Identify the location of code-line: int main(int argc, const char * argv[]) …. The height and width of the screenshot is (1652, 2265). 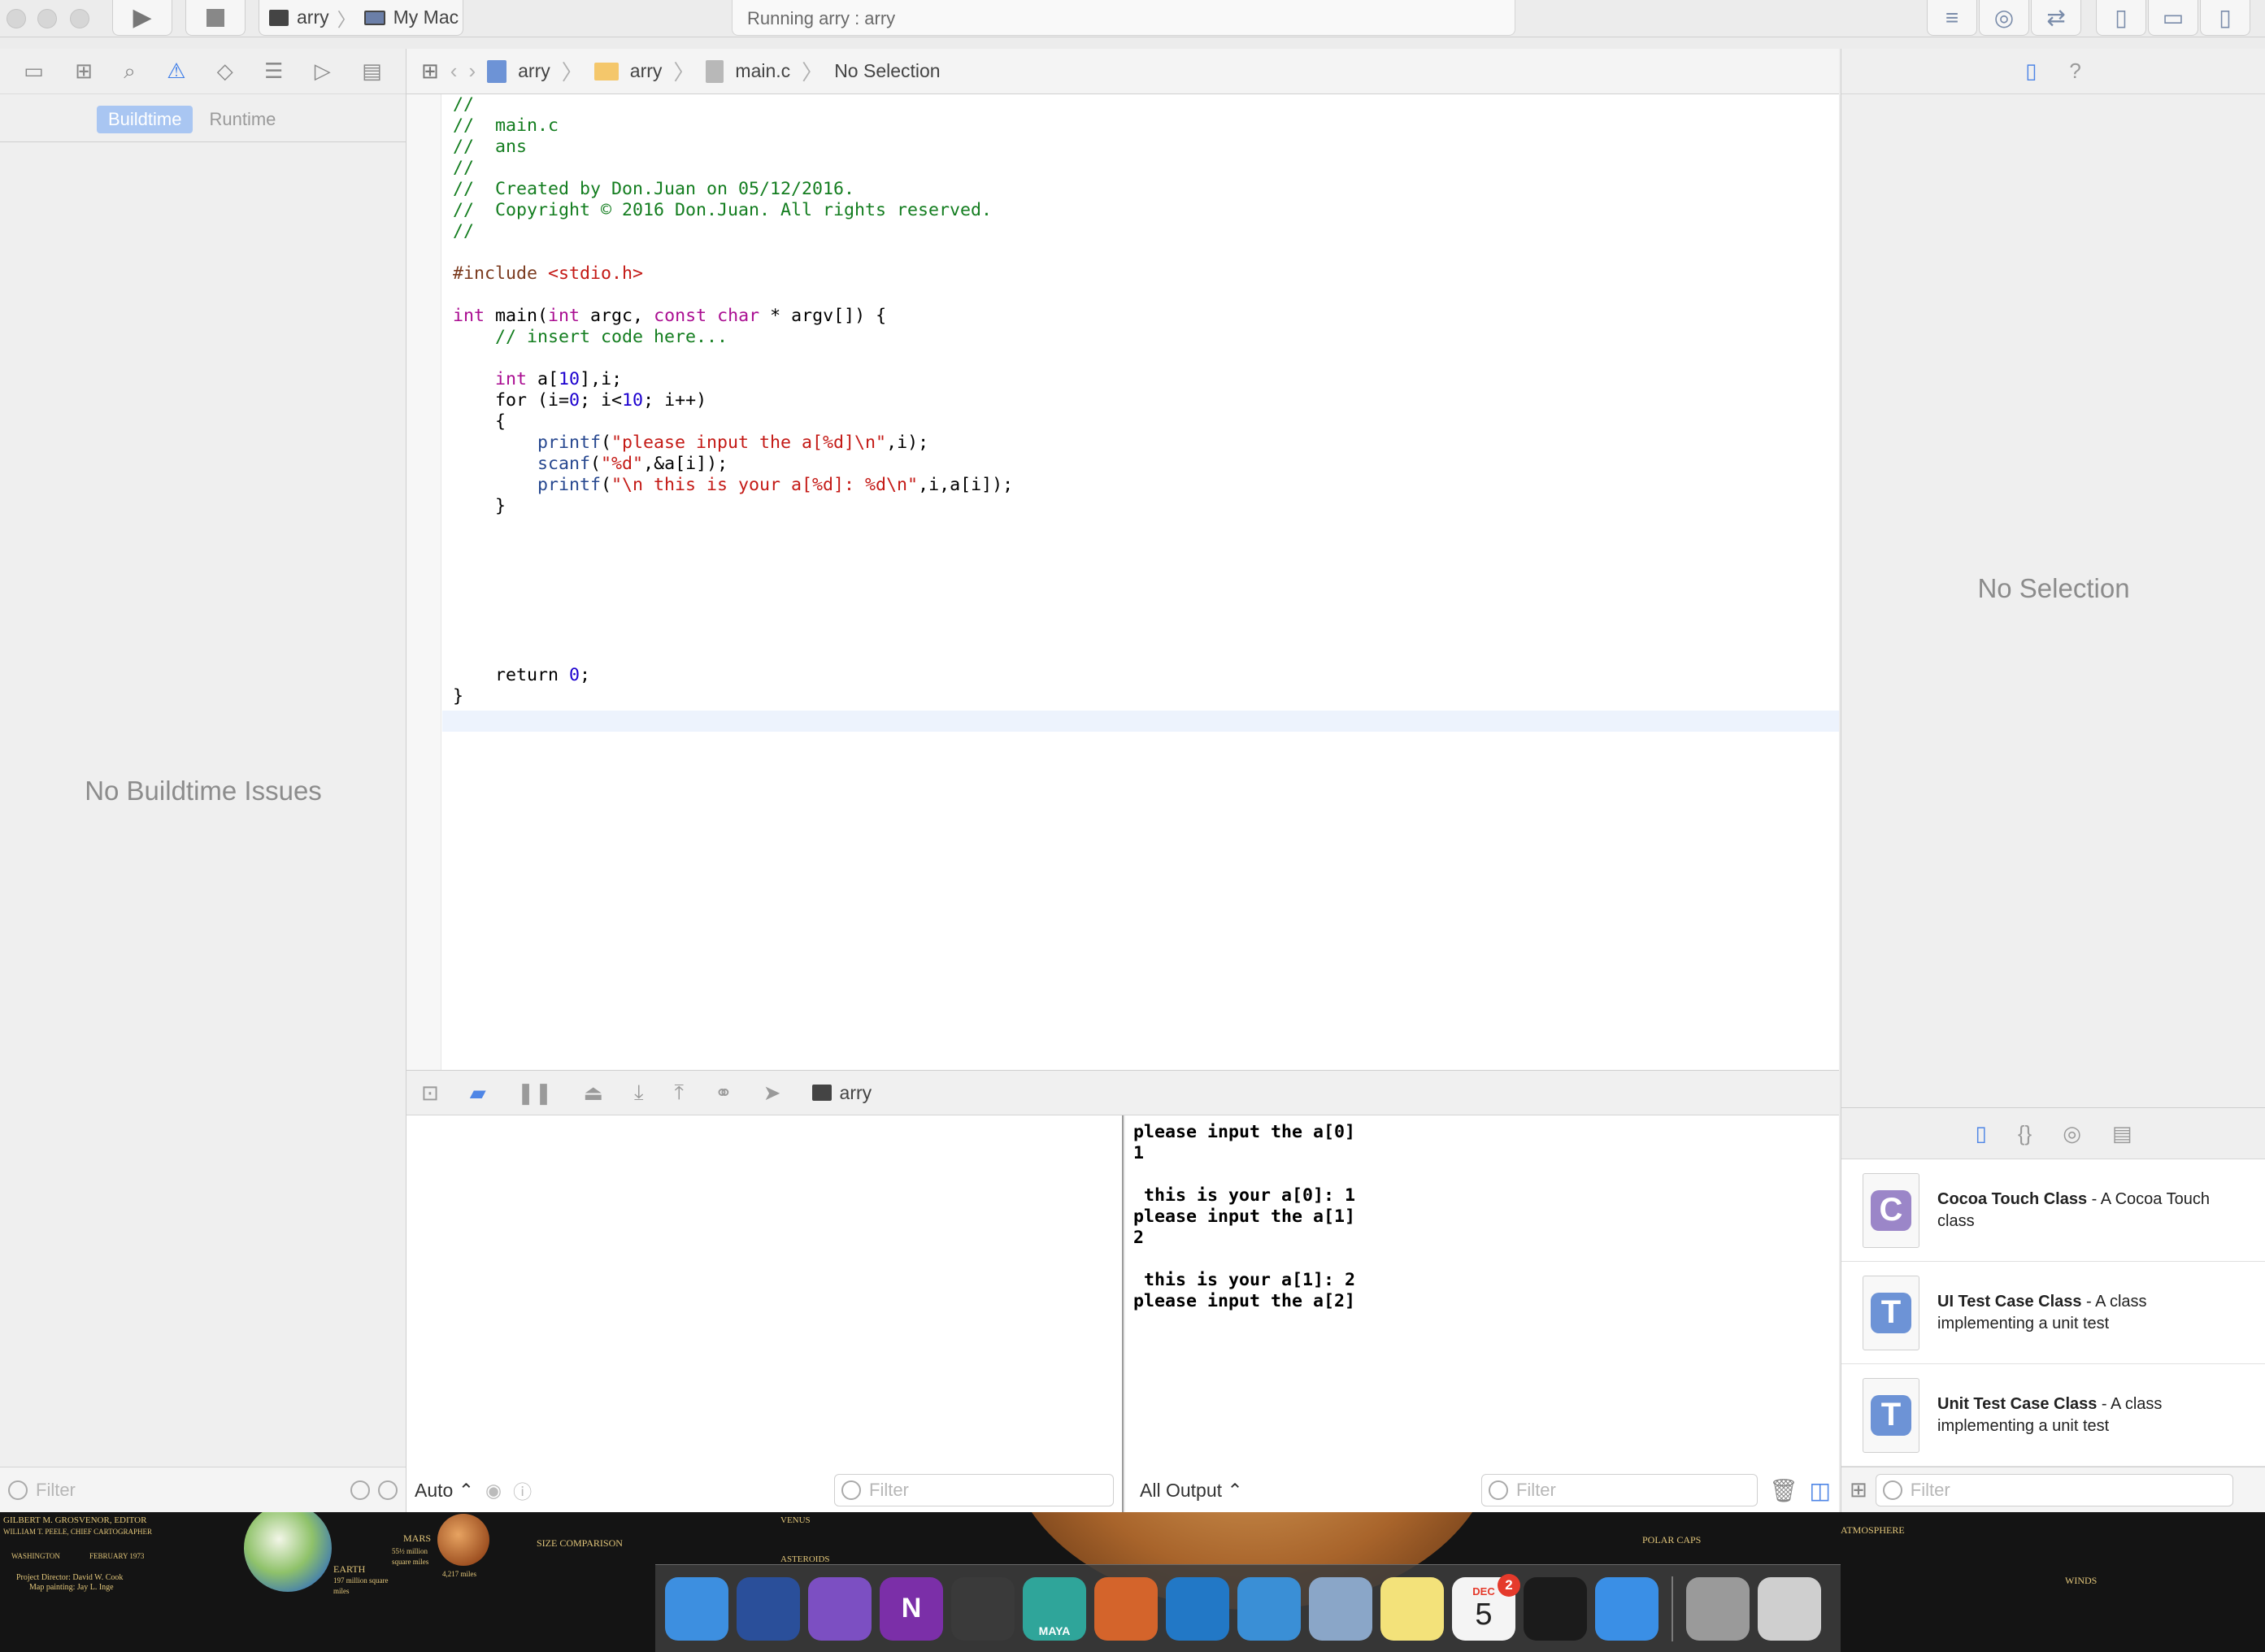
(1140, 316).